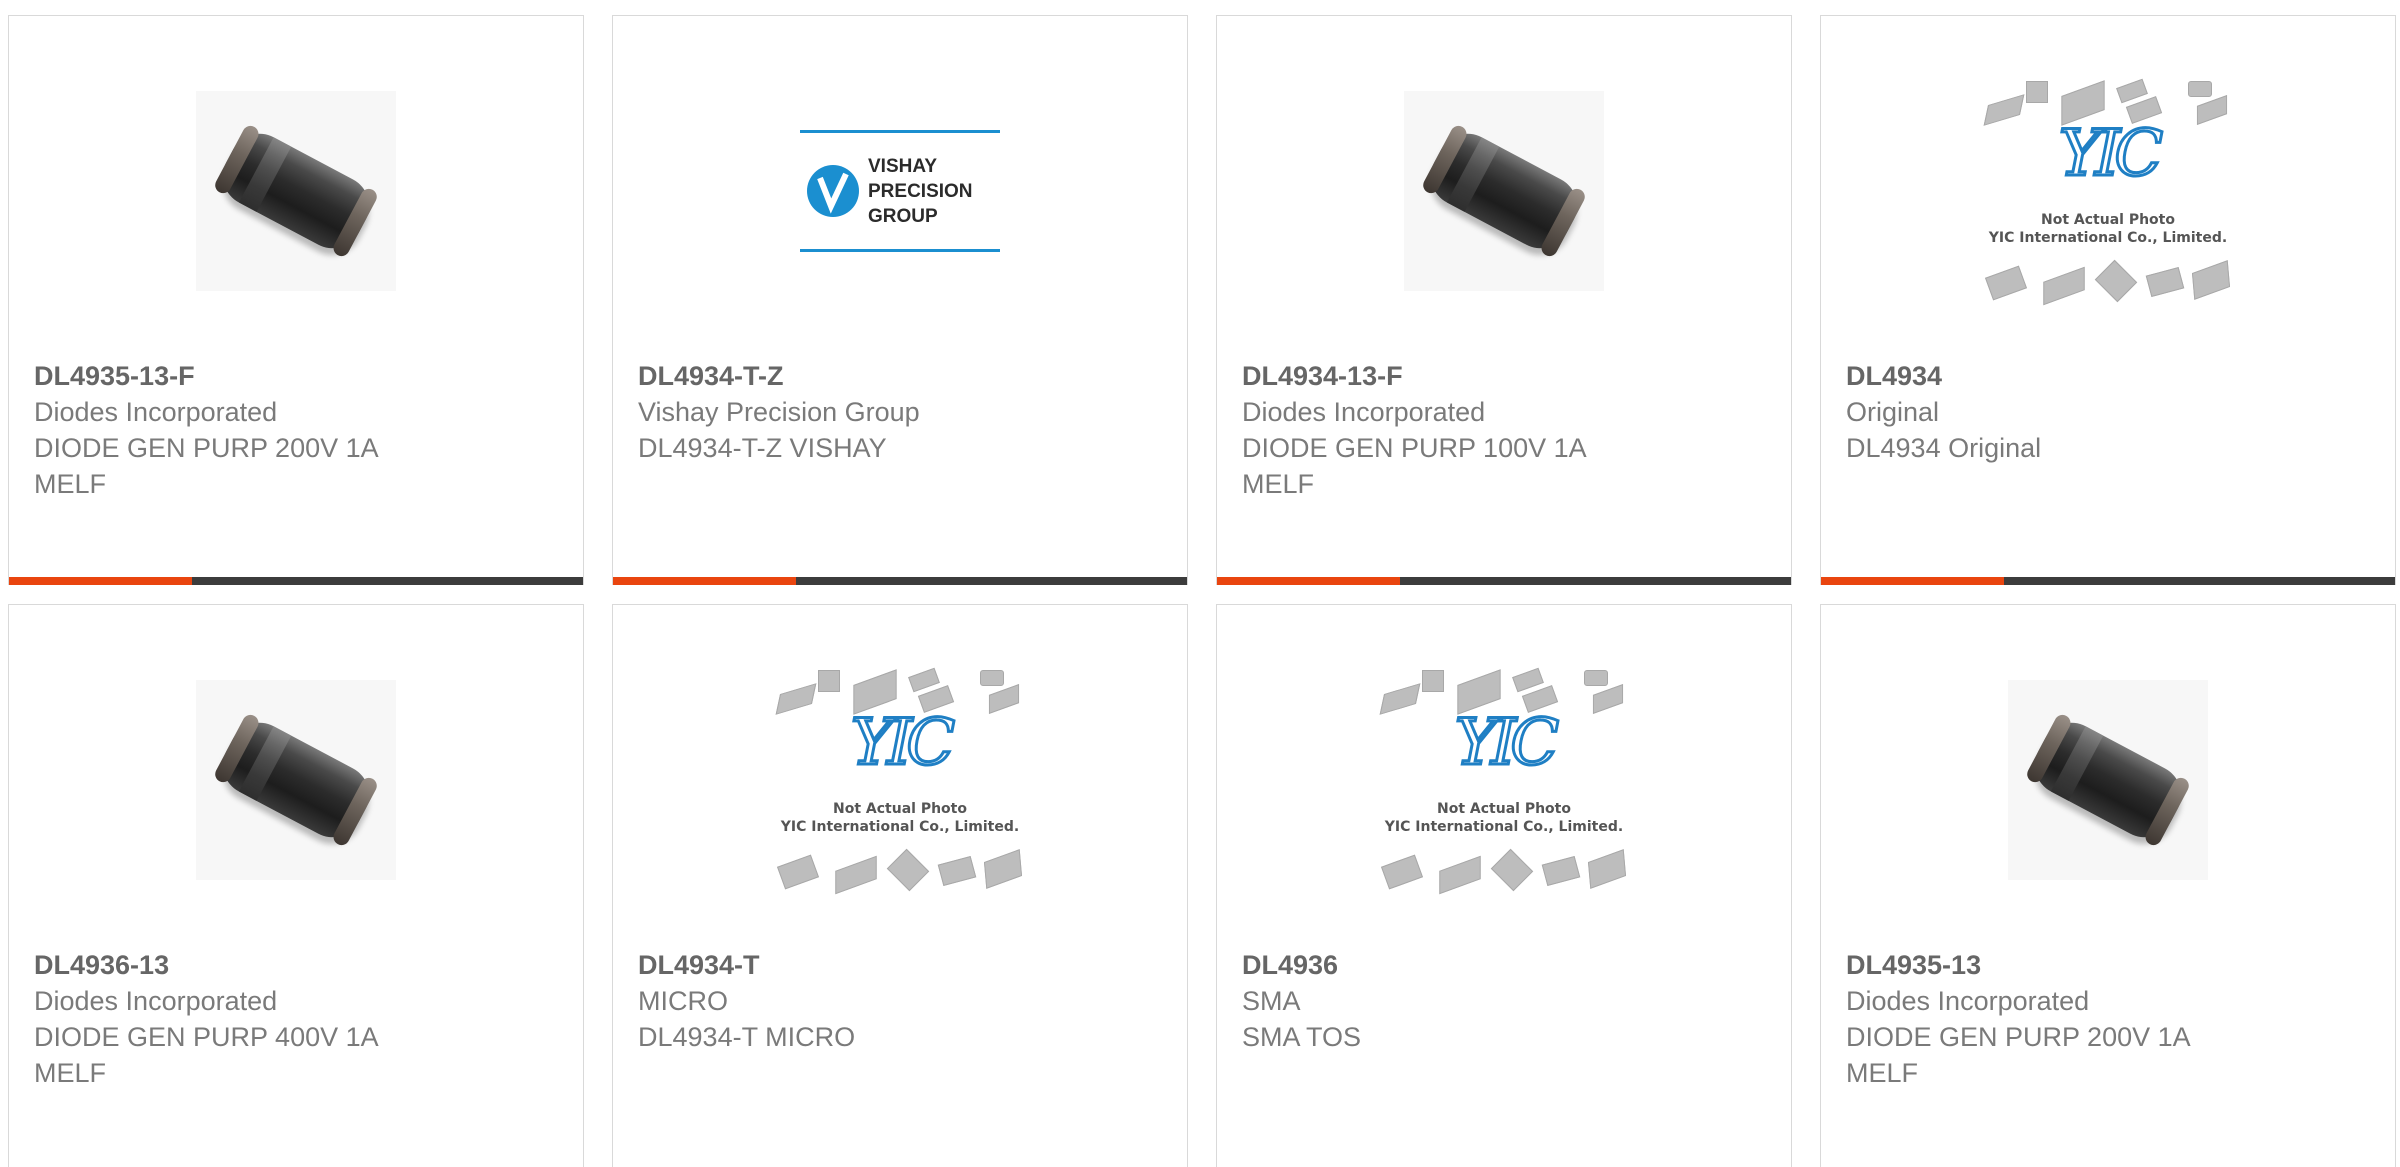 The width and height of the screenshot is (2400, 1167). I want to click on manufacturer: SMA, so click(1271, 1001).